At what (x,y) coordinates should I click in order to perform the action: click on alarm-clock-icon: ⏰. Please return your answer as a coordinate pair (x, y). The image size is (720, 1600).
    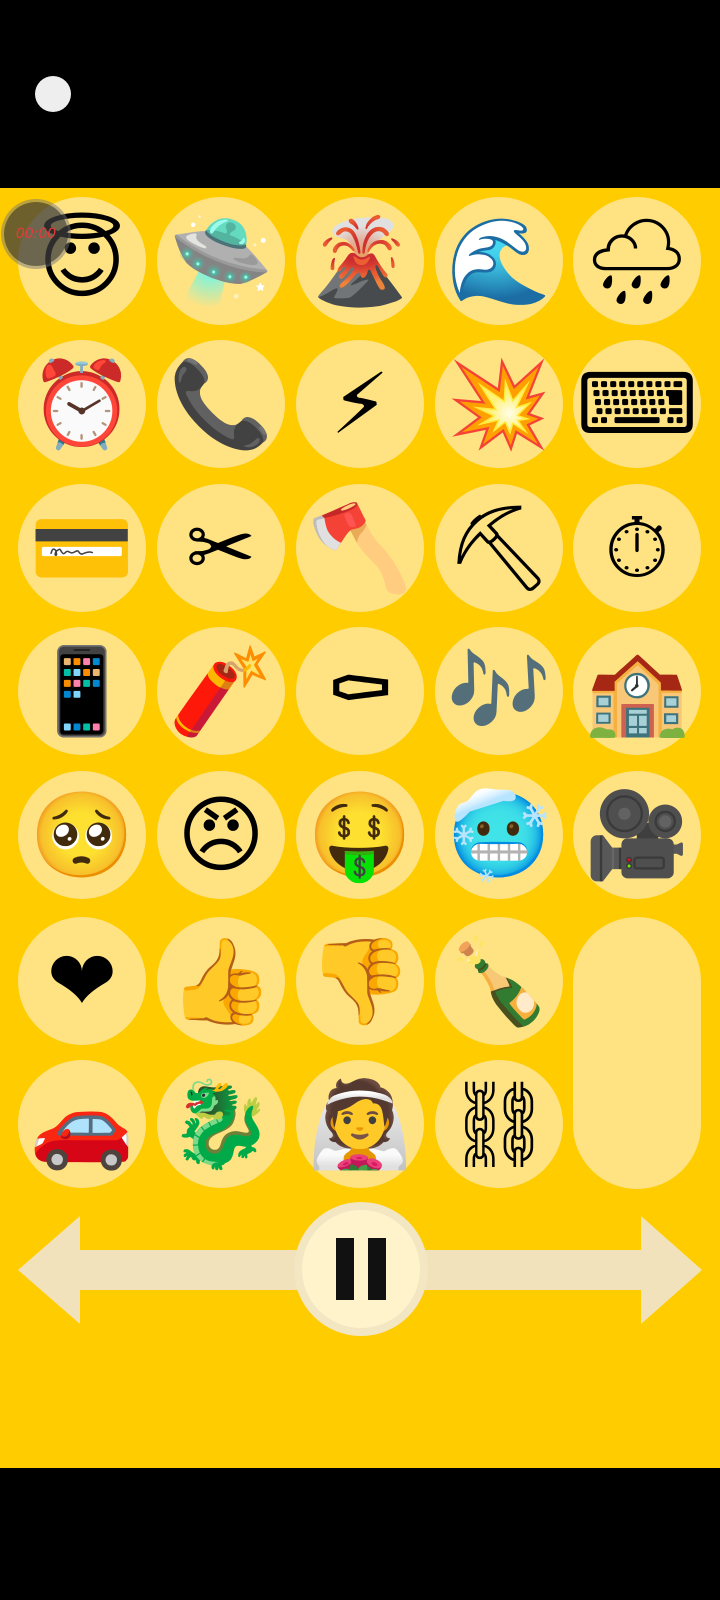
    Looking at the image, I should click on (82, 404).